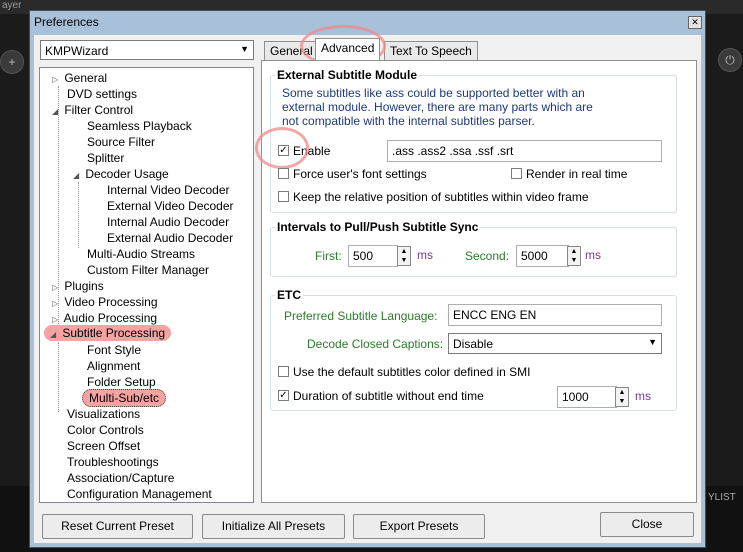 This screenshot has height=552, width=743. What do you see at coordinates (283, 196) in the screenshot?
I see `keep-position-checkbox` at bounding box center [283, 196].